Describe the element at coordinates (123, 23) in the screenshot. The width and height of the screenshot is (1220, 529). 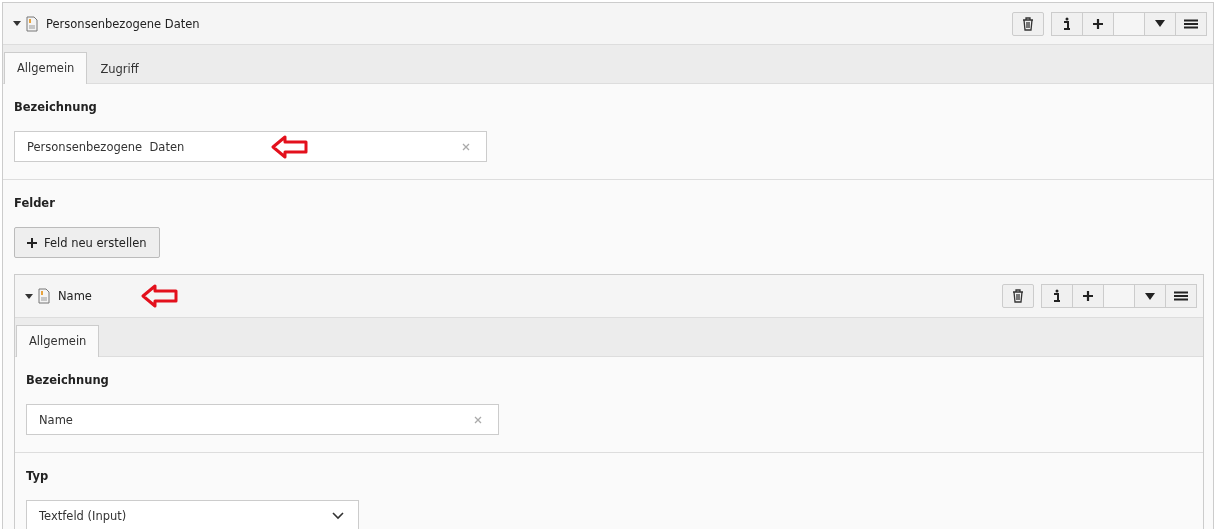
I see `record-title: Personsenbezogene Daten` at that location.